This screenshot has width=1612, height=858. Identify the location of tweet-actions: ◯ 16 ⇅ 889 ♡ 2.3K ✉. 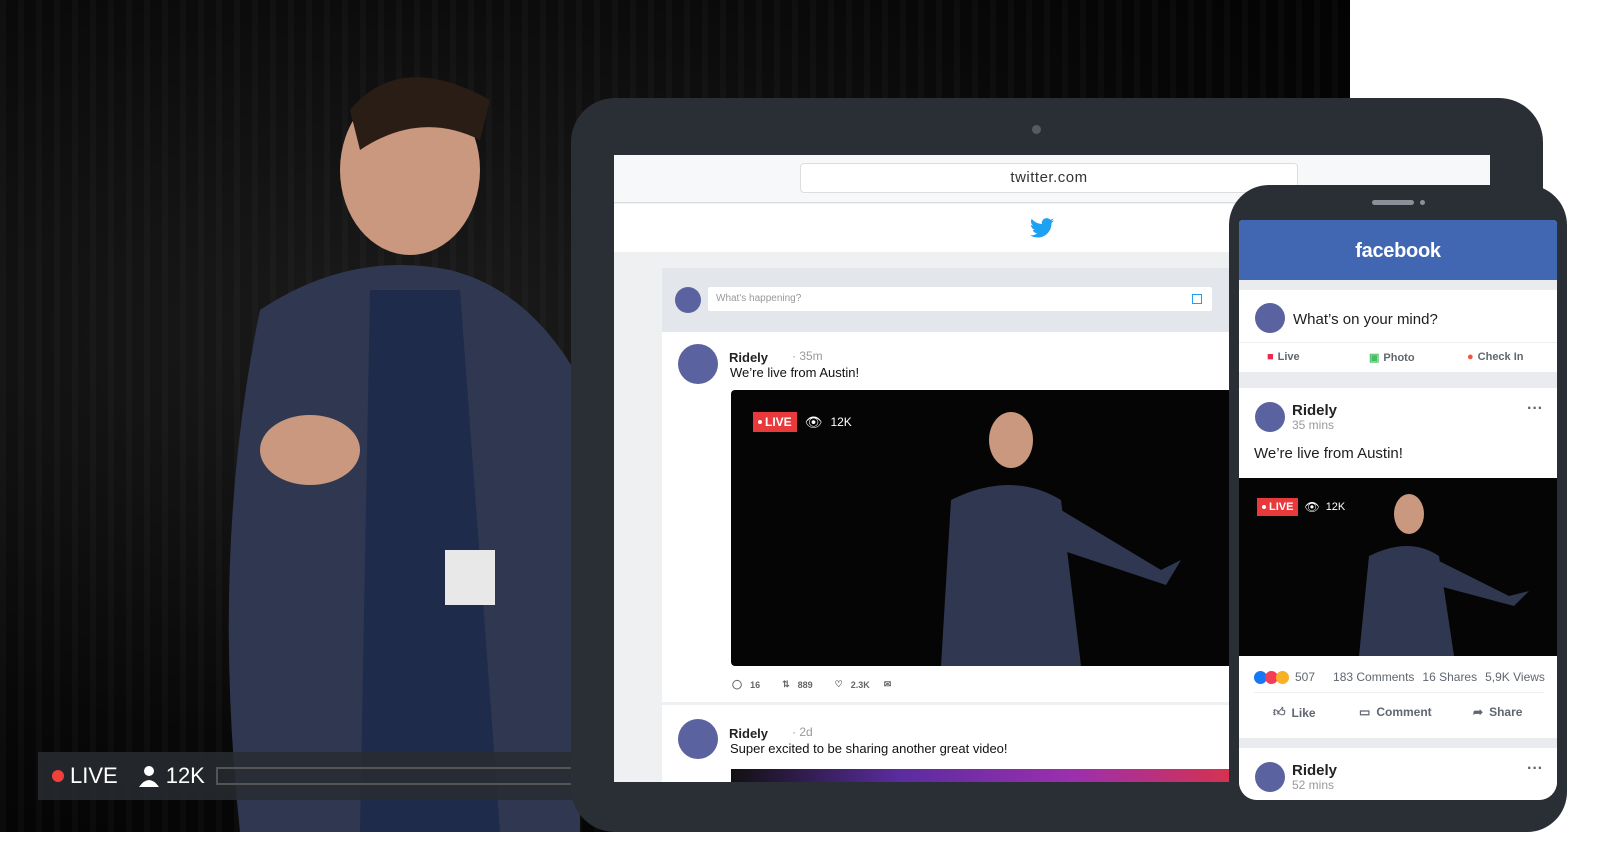
(811, 684).